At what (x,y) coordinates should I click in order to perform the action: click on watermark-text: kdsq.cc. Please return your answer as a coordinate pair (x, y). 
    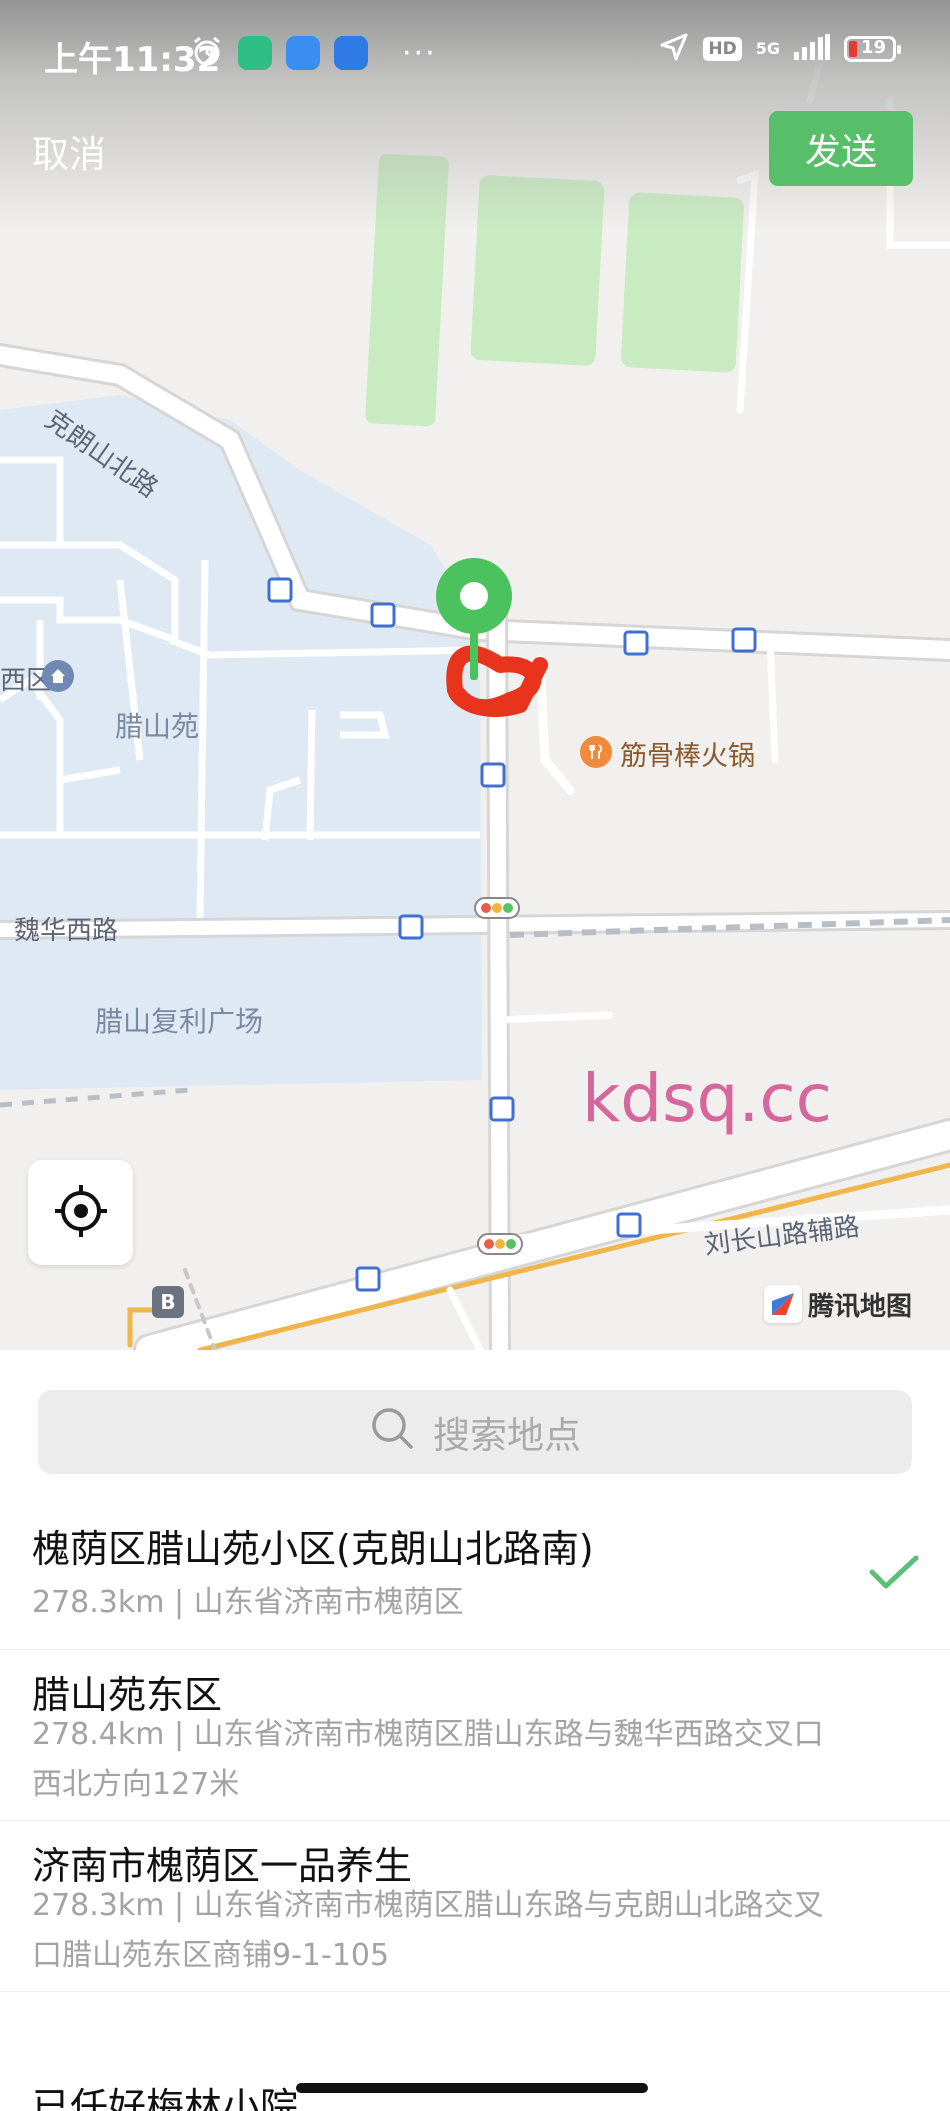
    Looking at the image, I should click on (707, 1098).